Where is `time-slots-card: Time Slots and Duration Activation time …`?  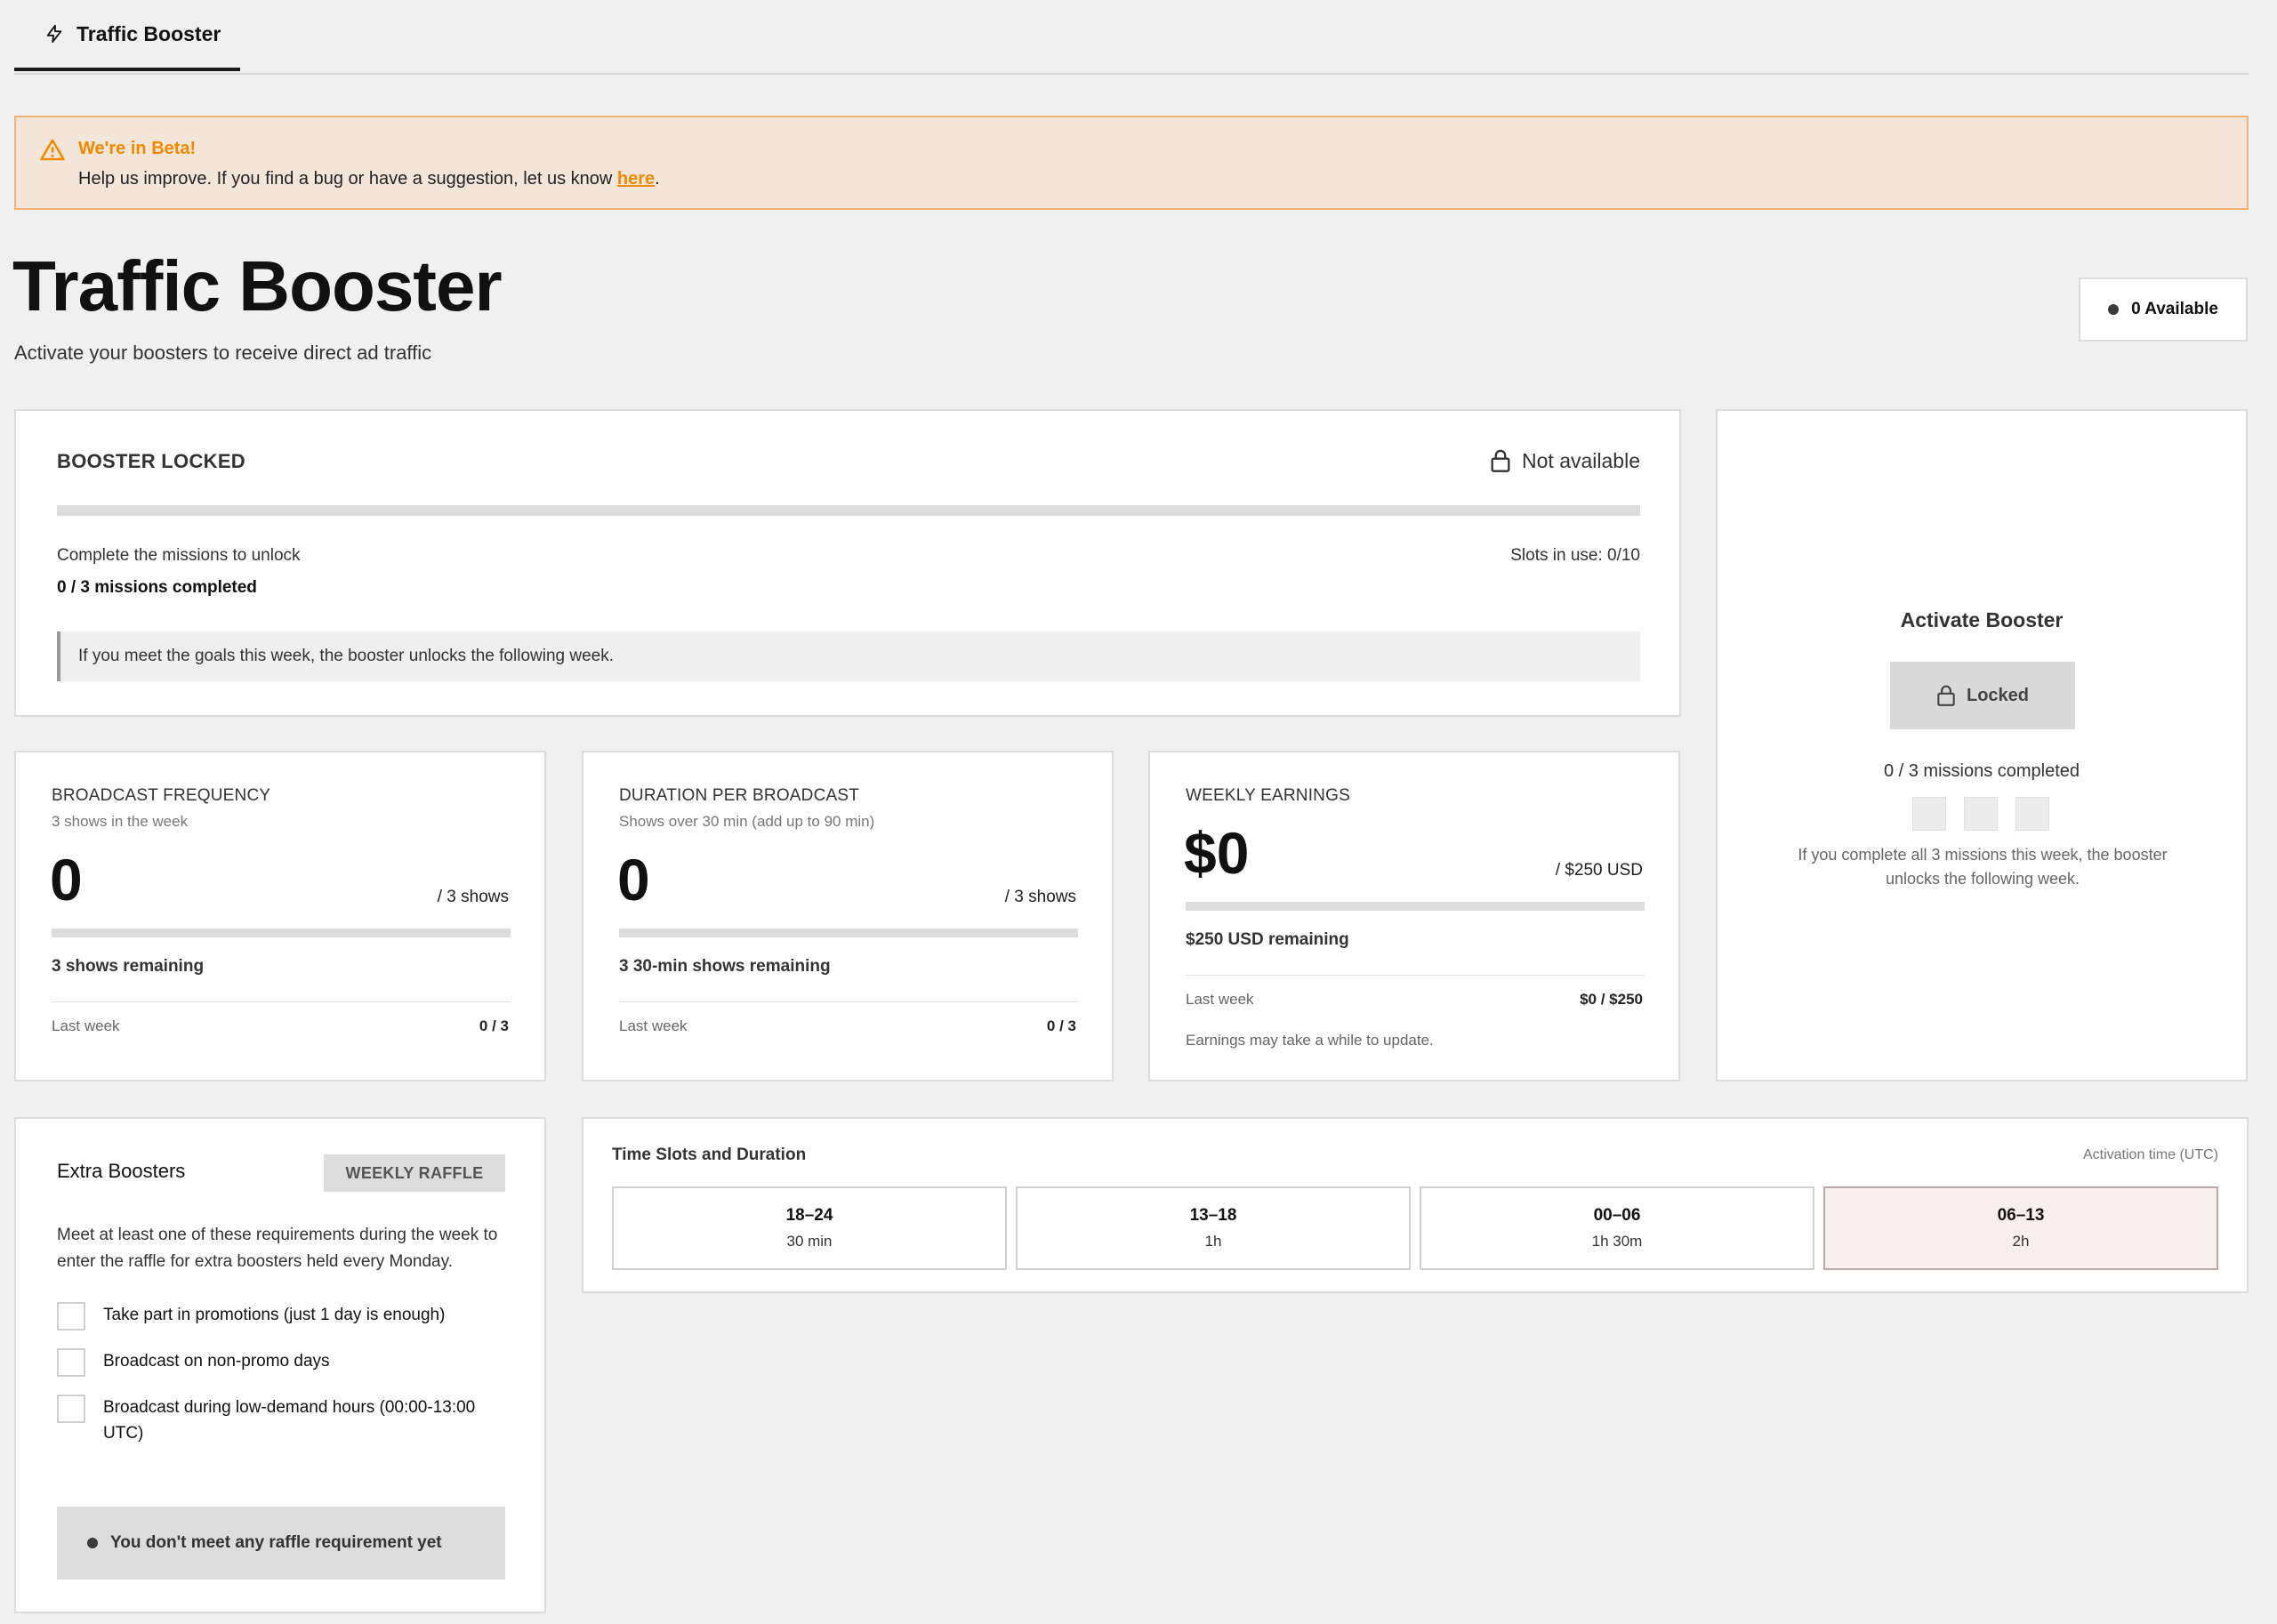 time-slots-card: Time Slots and Duration Activation time … is located at coordinates (1415, 1205).